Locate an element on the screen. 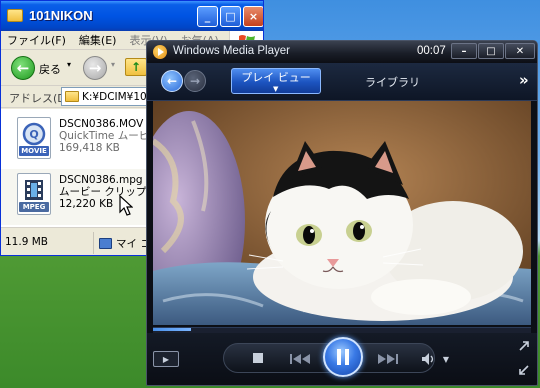  switch-view-button: ▶ is located at coordinates (166, 359).